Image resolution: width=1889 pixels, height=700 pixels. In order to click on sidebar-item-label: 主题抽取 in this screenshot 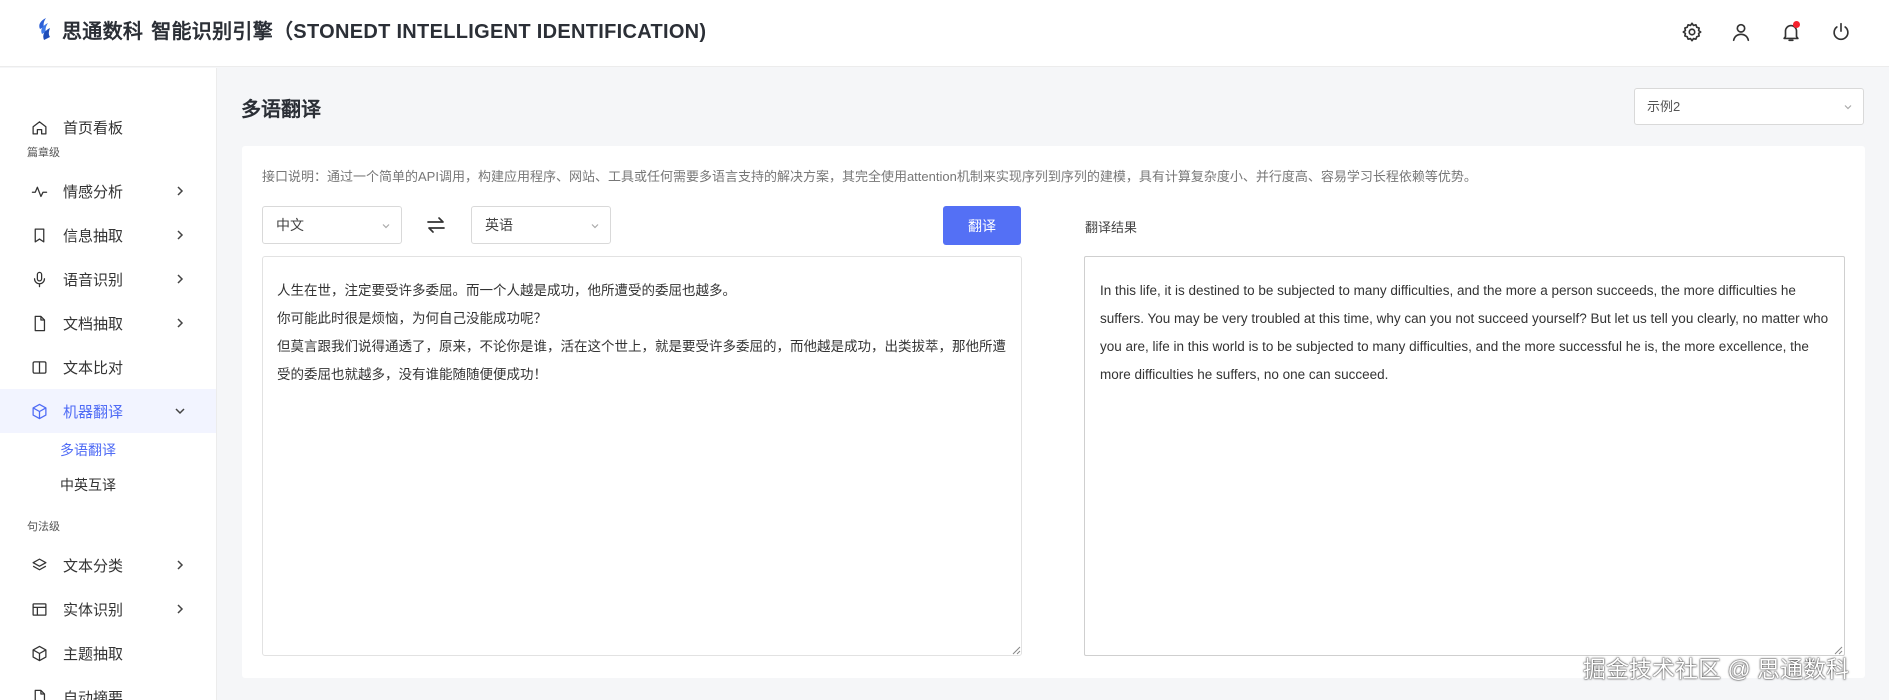, I will do `click(93, 654)`.